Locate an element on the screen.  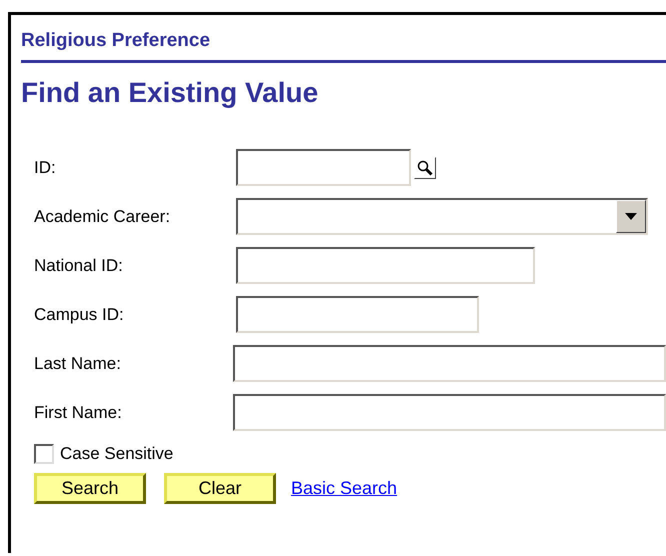
dropdown-arrow-icon is located at coordinates (631, 216).